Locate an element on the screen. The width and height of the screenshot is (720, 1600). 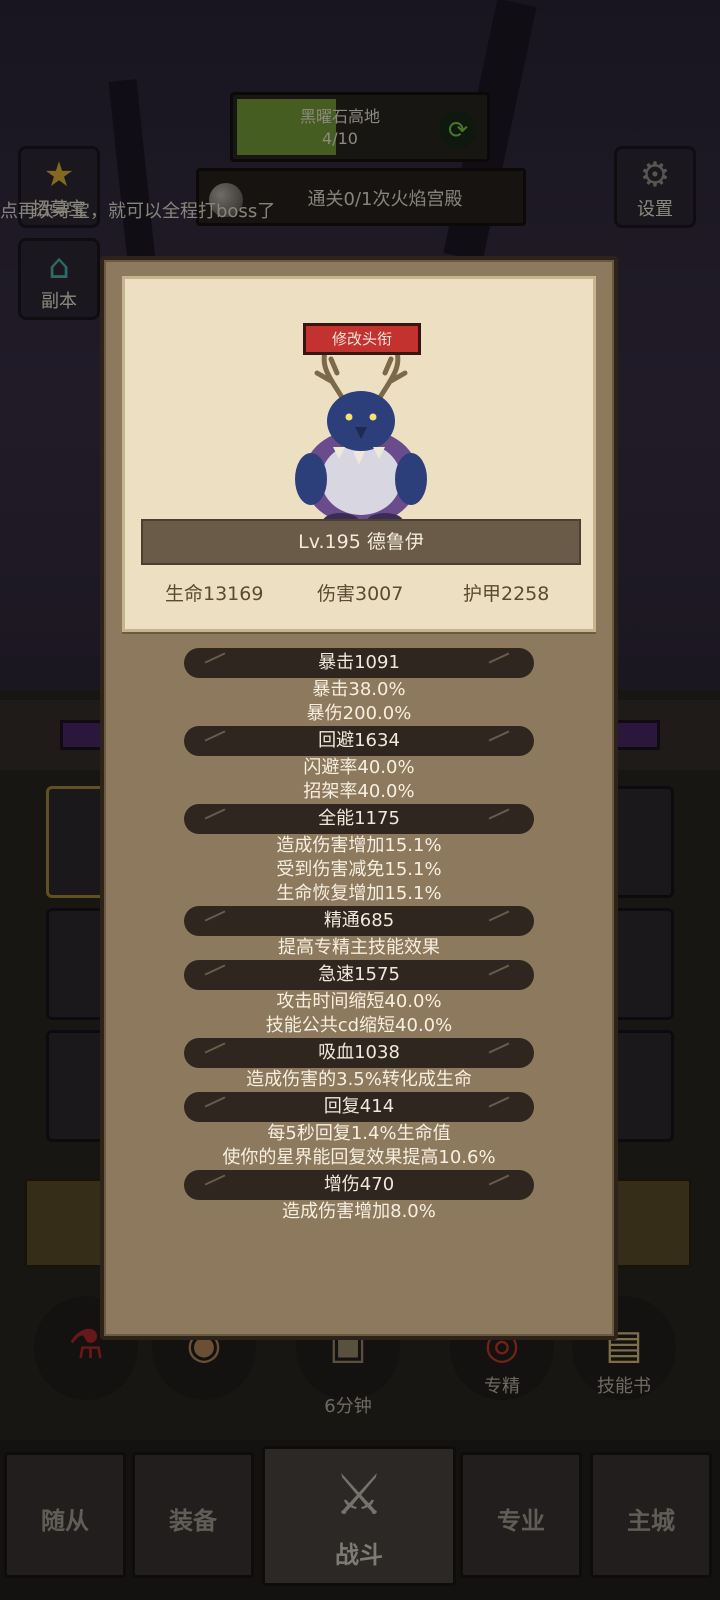
stat-mastery: 精通685 提高专精主技能效果 is located at coordinates (359, 933).